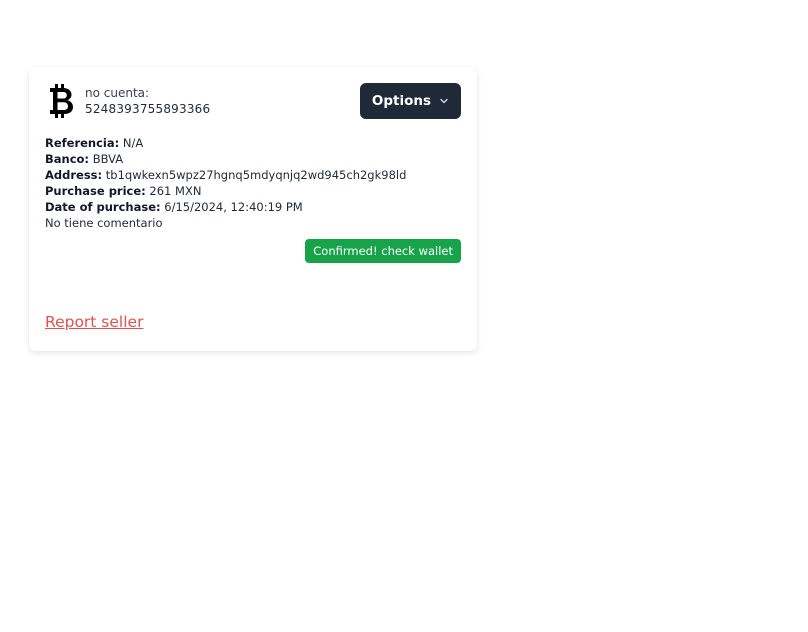  What do you see at coordinates (233, 207) in the screenshot?
I see `date-value: 6/15/2024, 12:40:19 PM` at bounding box center [233, 207].